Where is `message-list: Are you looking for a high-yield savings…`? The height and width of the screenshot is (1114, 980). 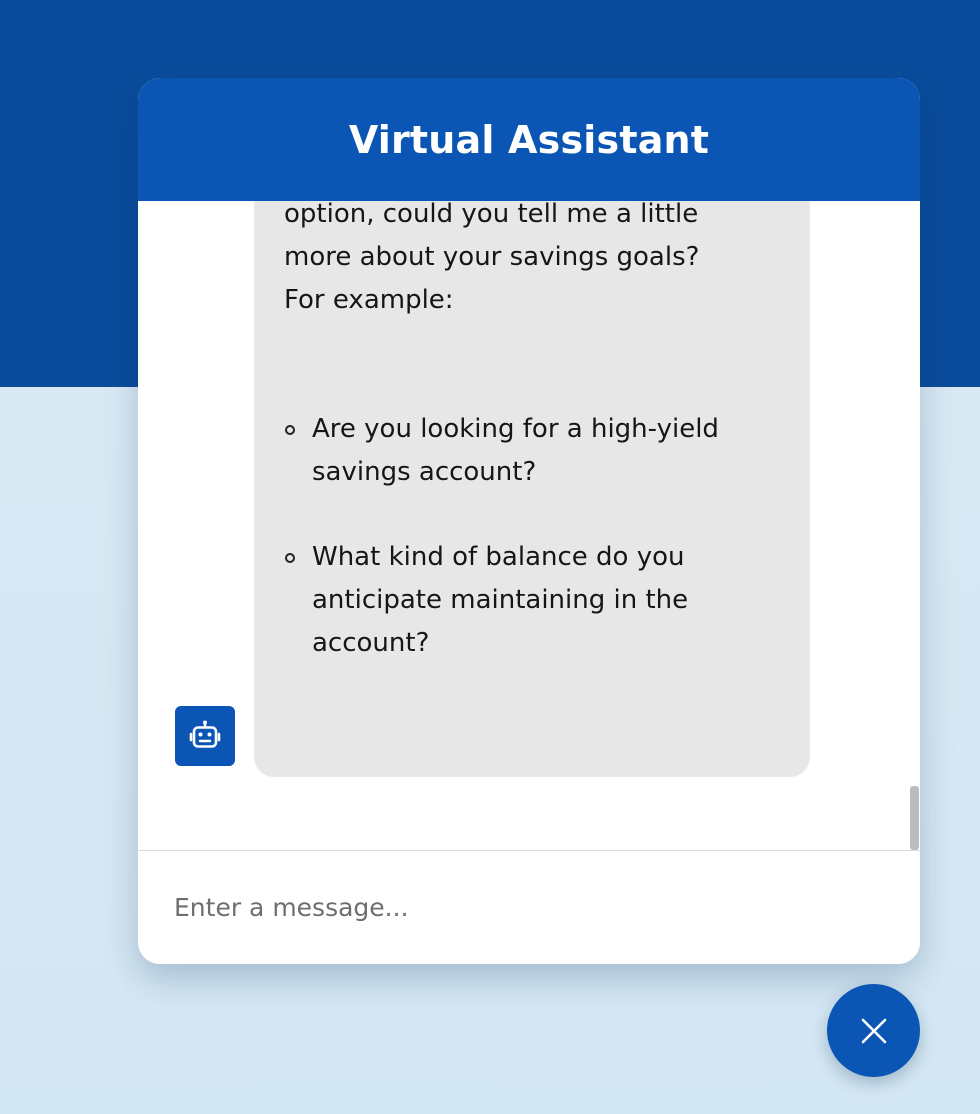
message-list: Are you looking for a high-yield savings… is located at coordinates (533, 536).